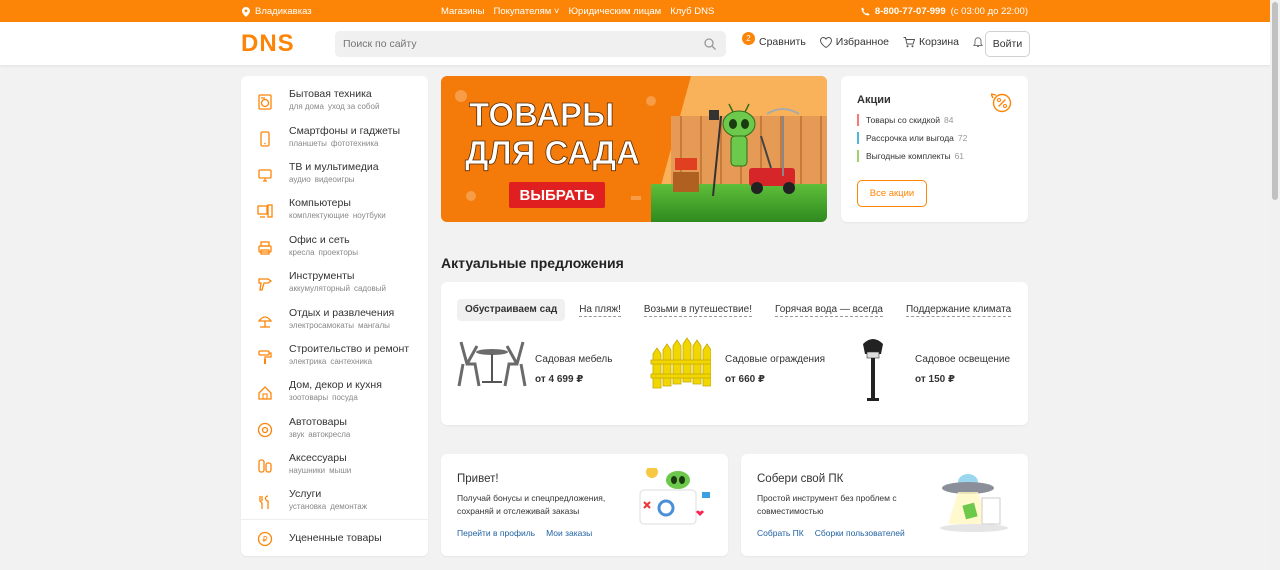 The height and width of the screenshot is (570, 1280). Describe the element at coordinates (912, 120) in the screenshot. I see `promotion-link: Товары со скидкой 84` at that location.